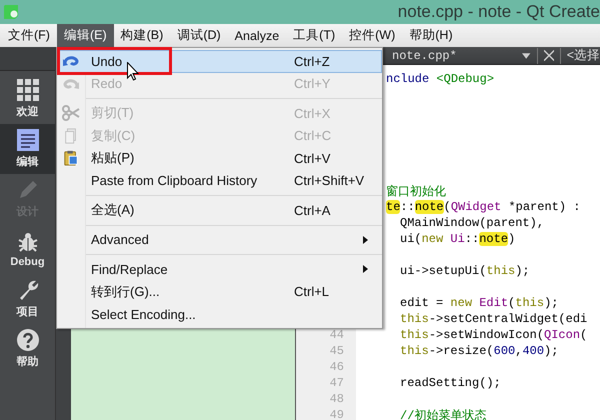 The image size is (600, 420). I want to click on mode-button: 帮助, so click(27, 349).